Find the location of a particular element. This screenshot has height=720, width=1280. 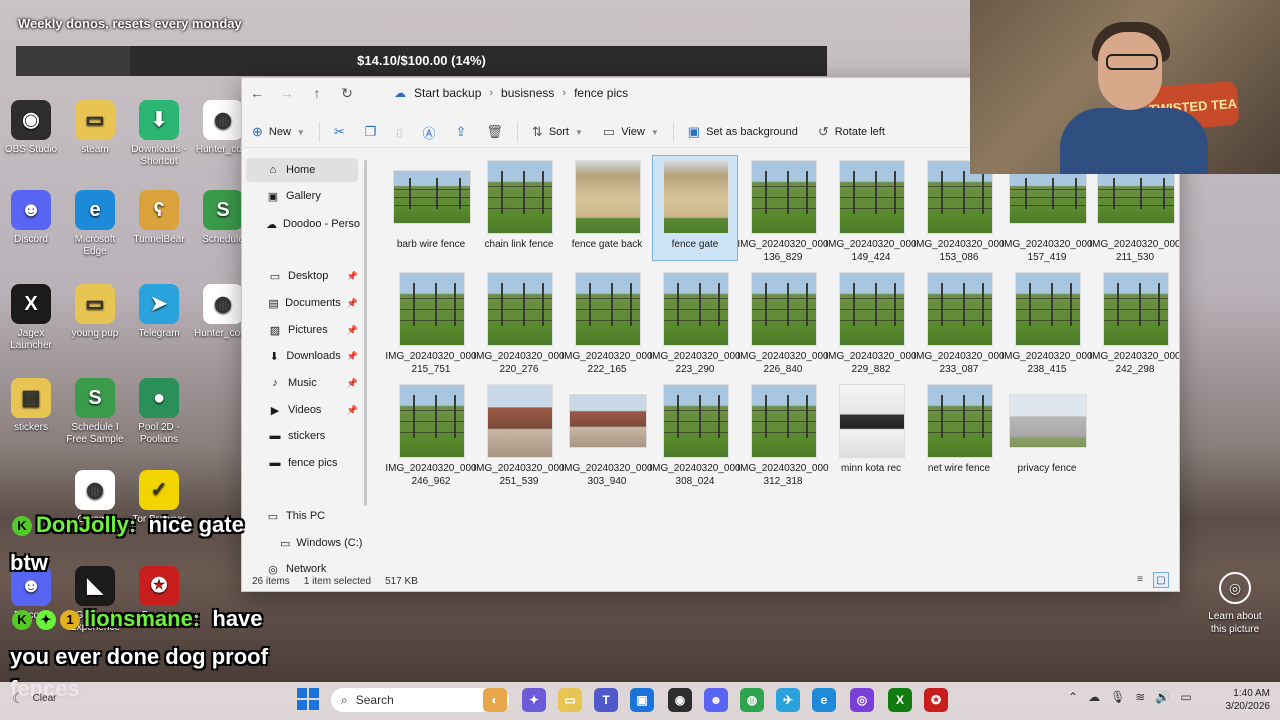

desktop-icon: S Schedule I Free Sample is located at coordinates (95, 412).